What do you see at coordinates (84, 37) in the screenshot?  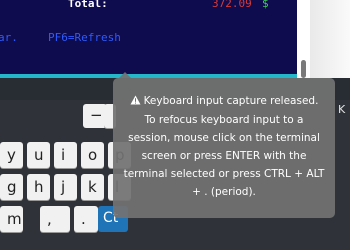 I see `refresh-key-hint: PF6=Refresh` at bounding box center [84, 37].